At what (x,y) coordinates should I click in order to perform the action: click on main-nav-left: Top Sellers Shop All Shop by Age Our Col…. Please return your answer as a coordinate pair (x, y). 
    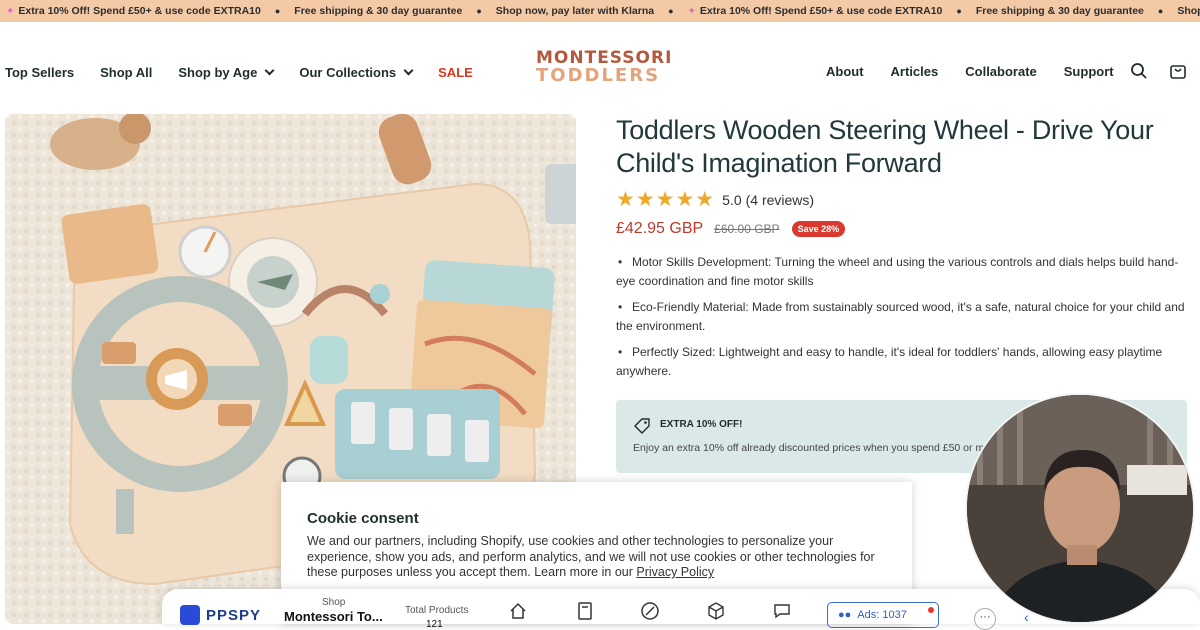
    Looking at the image, I should click on (252, 72).